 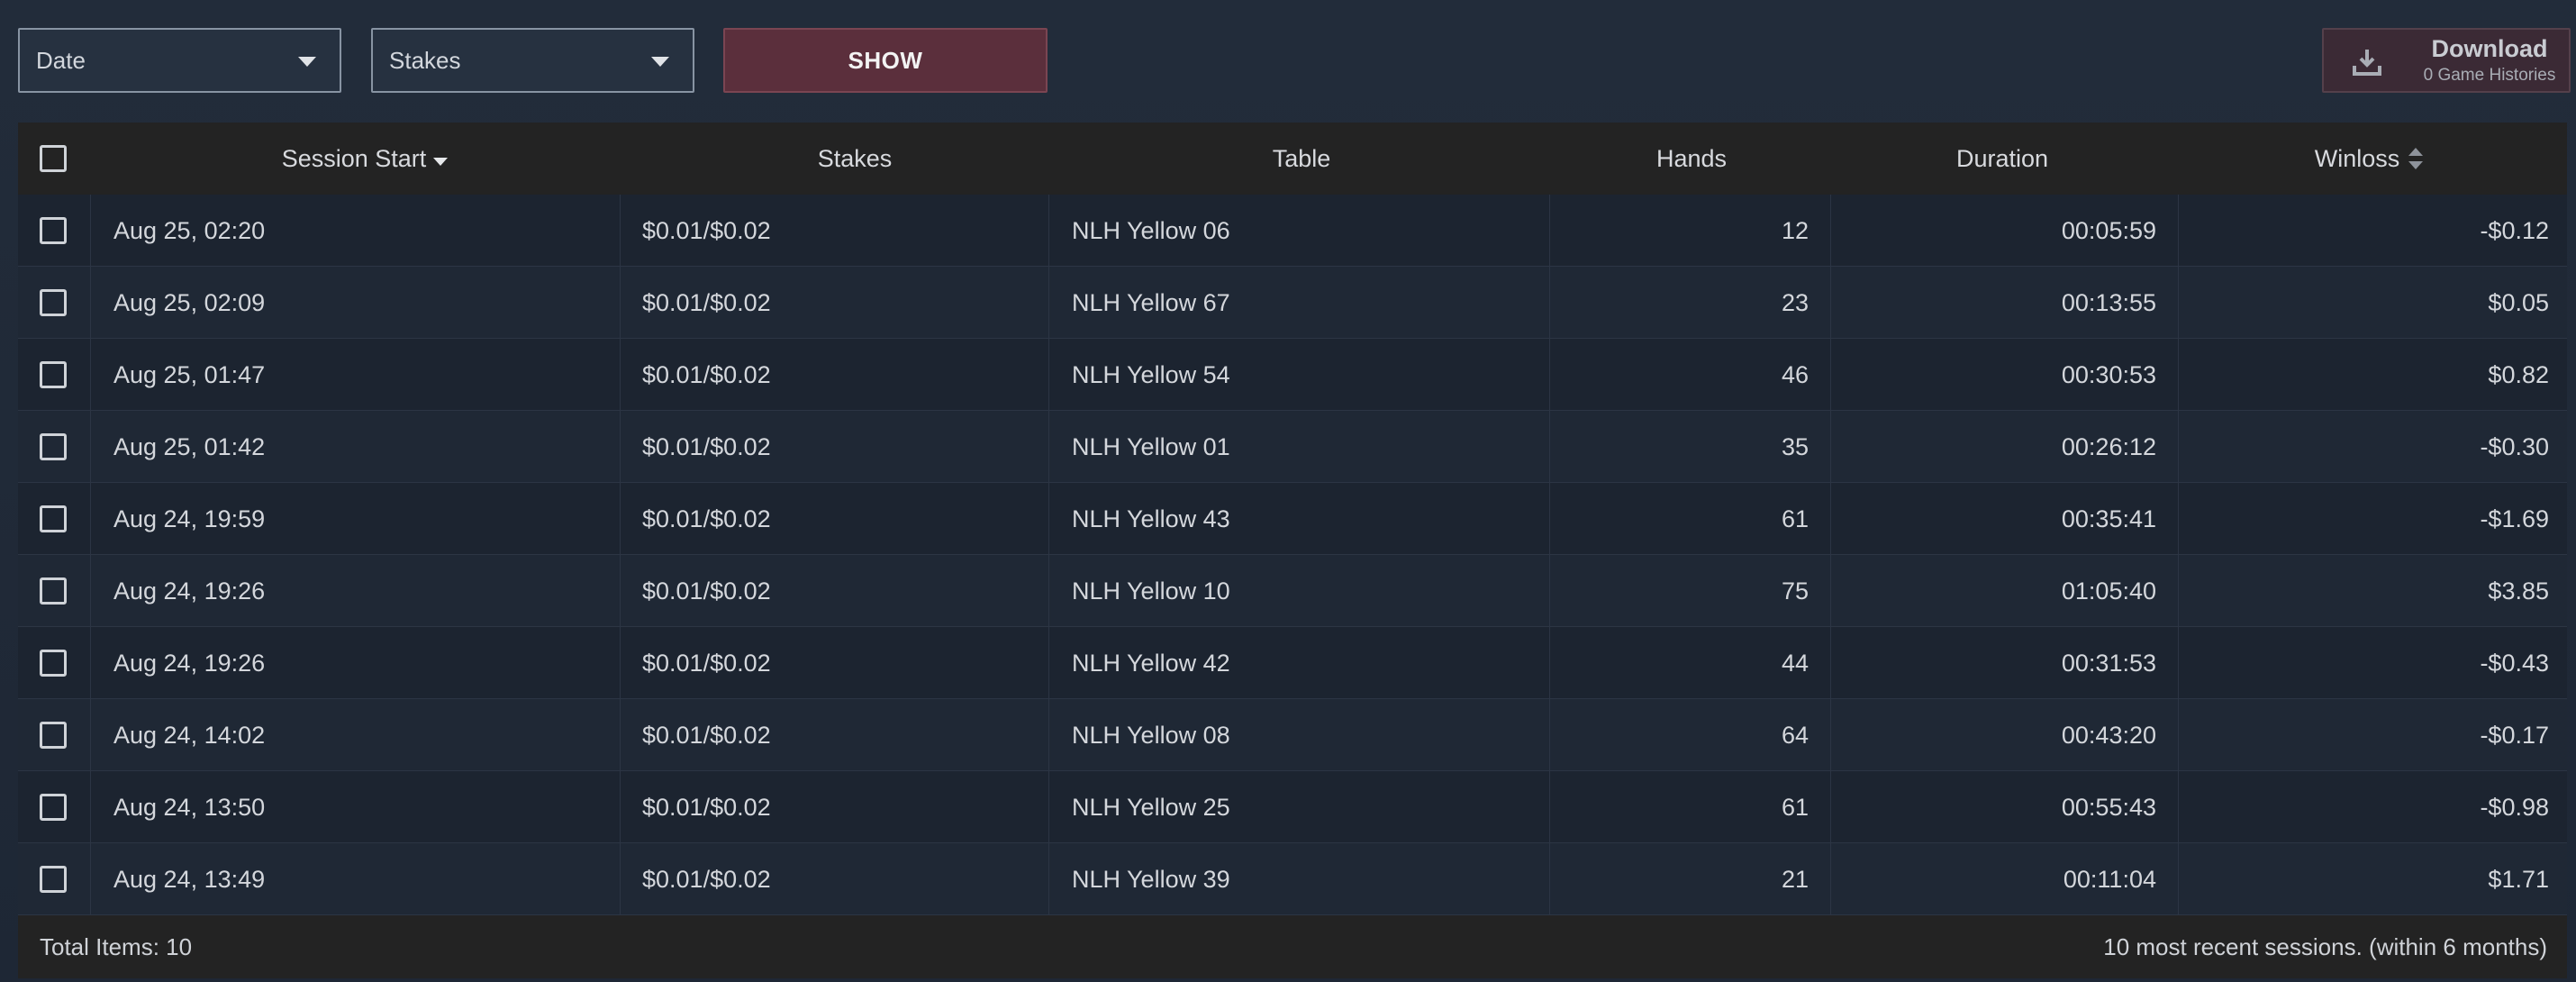 I want to click on cell-table: NLH Yellow 54, so click(x=1151, y=374).